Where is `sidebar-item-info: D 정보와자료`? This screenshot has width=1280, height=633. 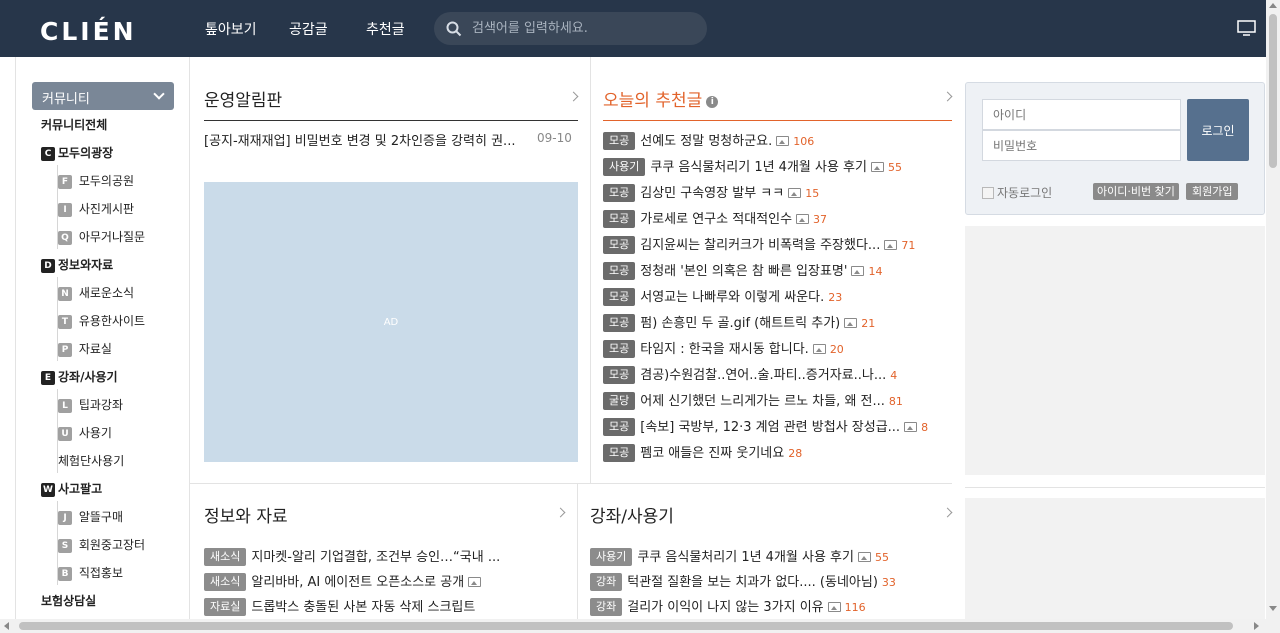
sidebar-item-info: D 정보와자료 is located at coordinates (77, 264).